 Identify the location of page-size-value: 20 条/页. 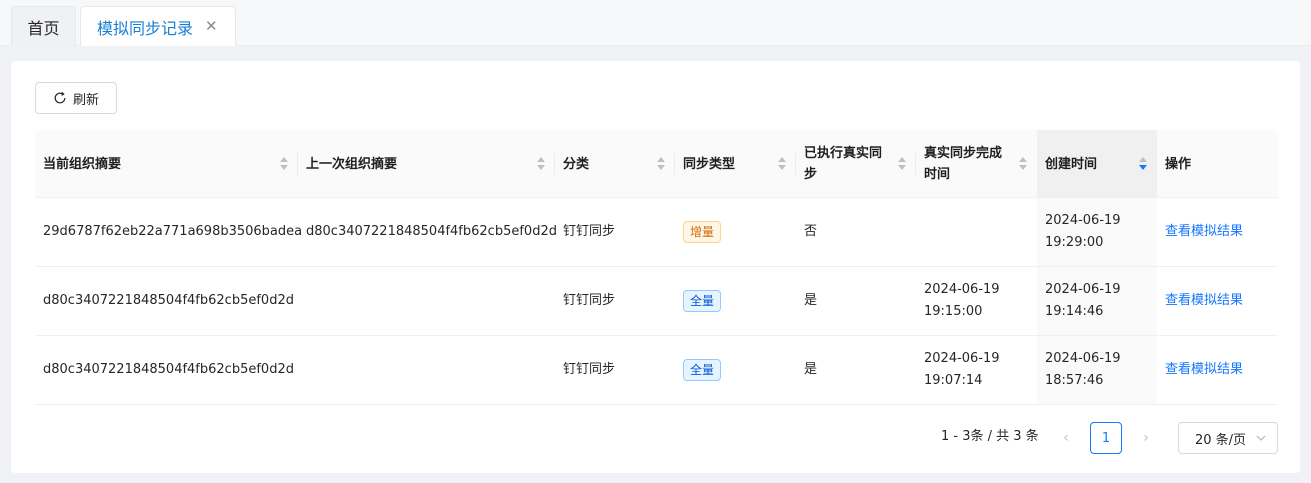
(1221, 440).